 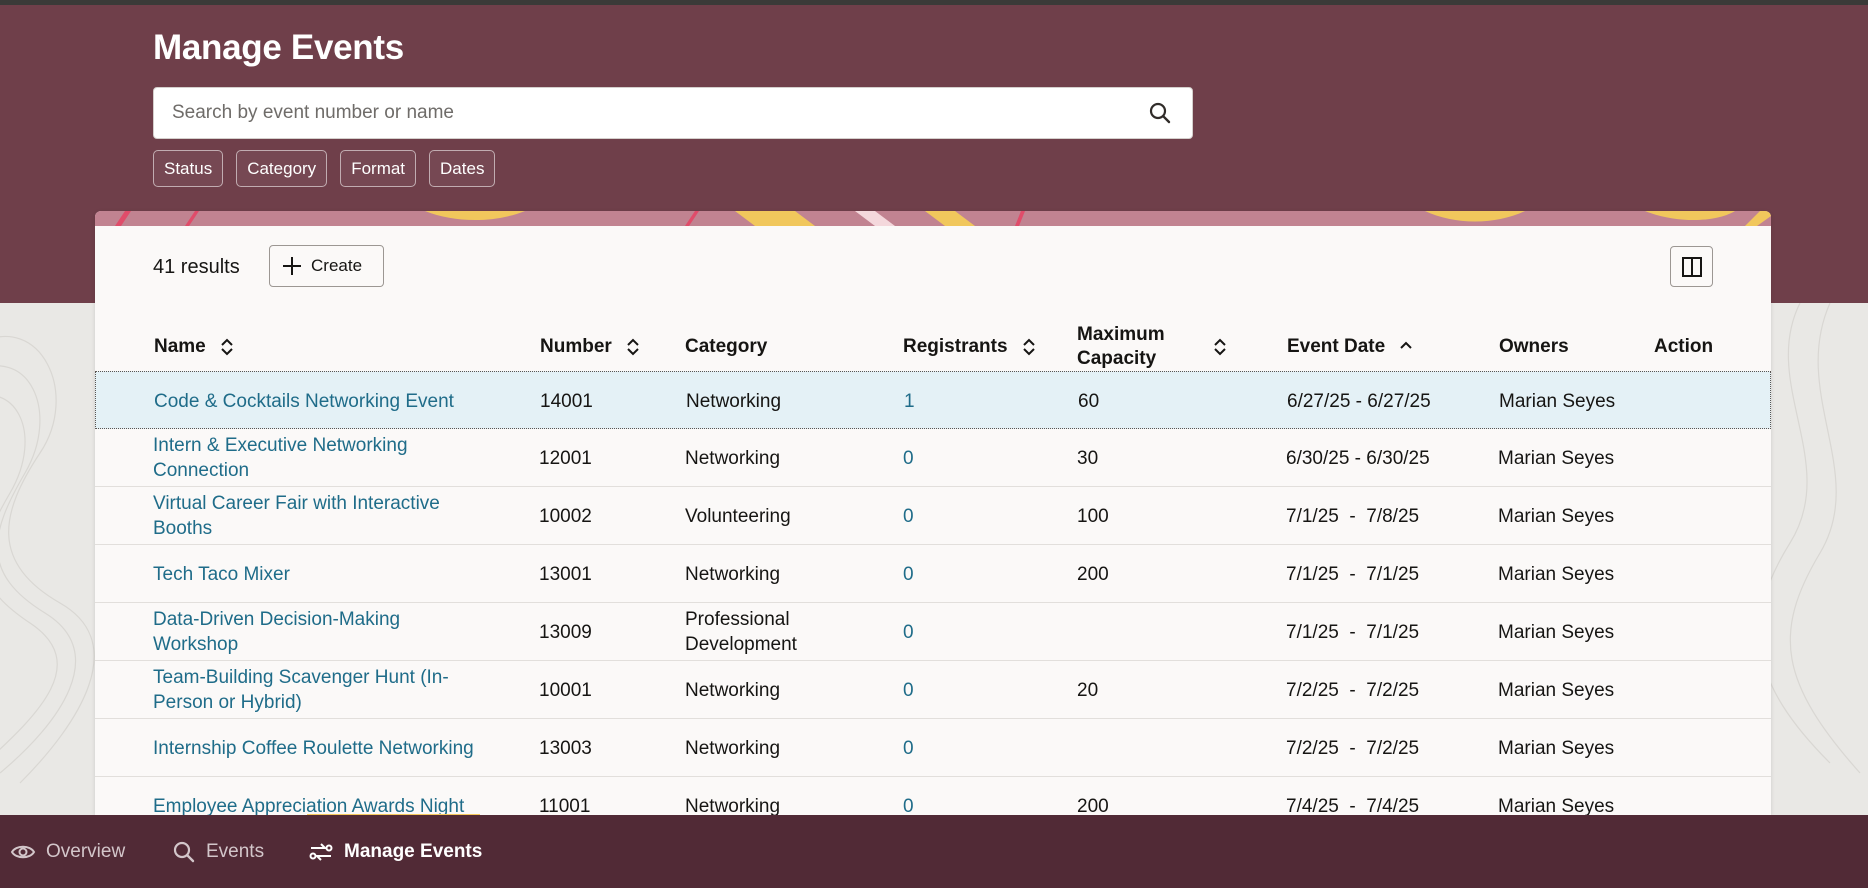 I want to click on event-date: 7/1/25 - 7/8/25, so click(x=1353, y=516).